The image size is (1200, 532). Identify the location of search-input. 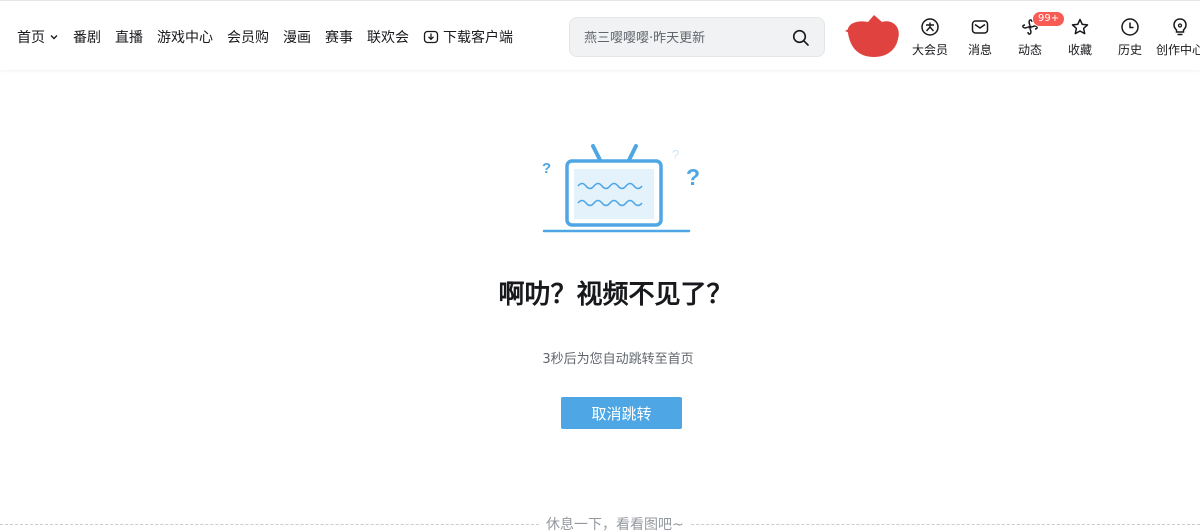
(679, 38).